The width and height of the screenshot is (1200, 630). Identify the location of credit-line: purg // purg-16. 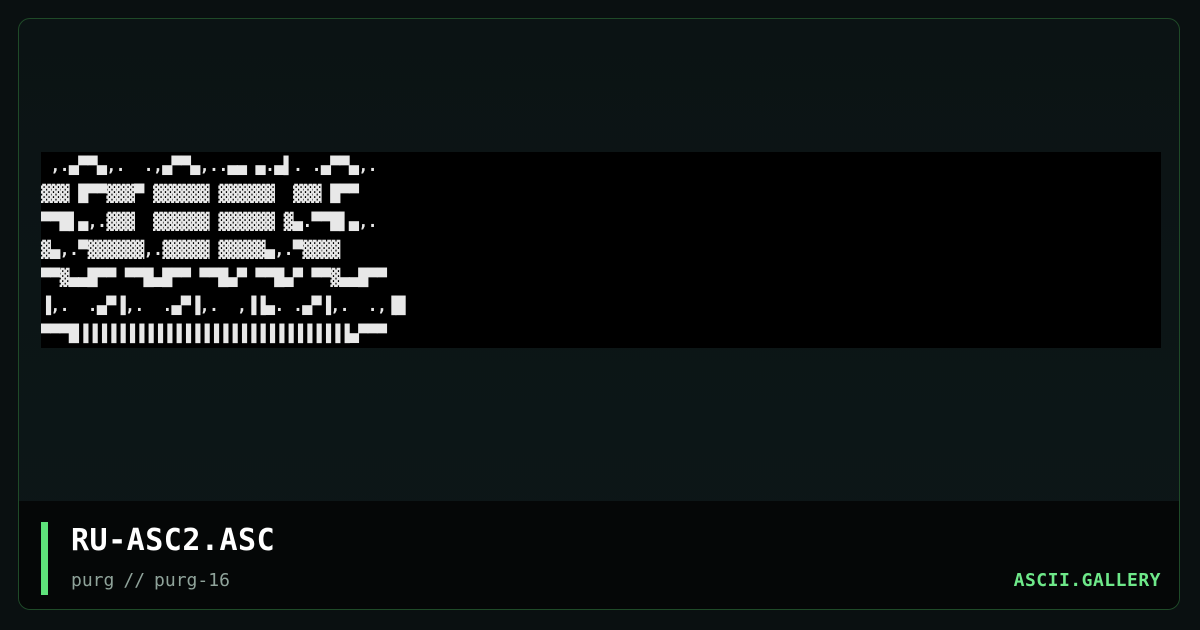
(150, 580).